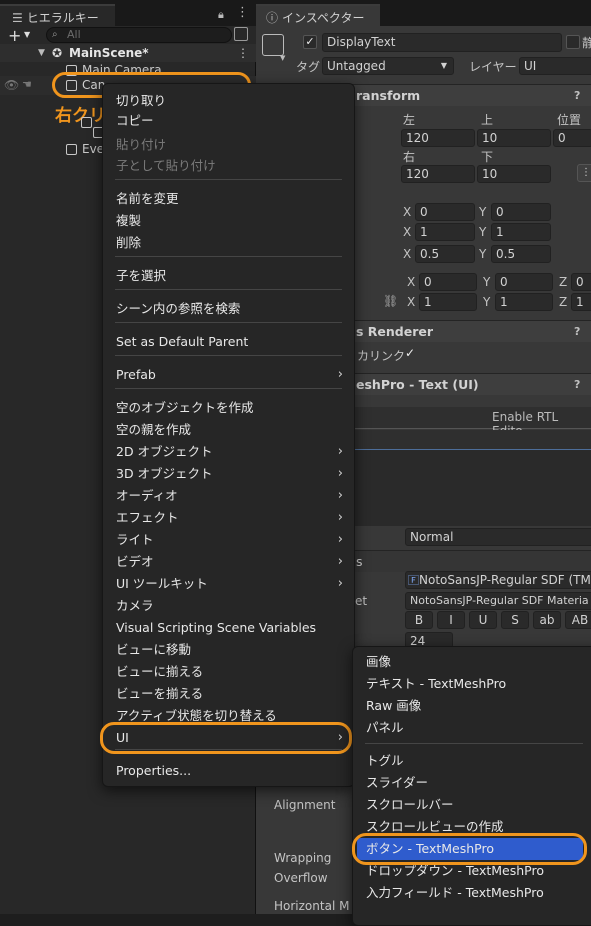  Describe the element at coordinates (514, 174) in the screenshot. I see `bottom-field: 10` at that location.